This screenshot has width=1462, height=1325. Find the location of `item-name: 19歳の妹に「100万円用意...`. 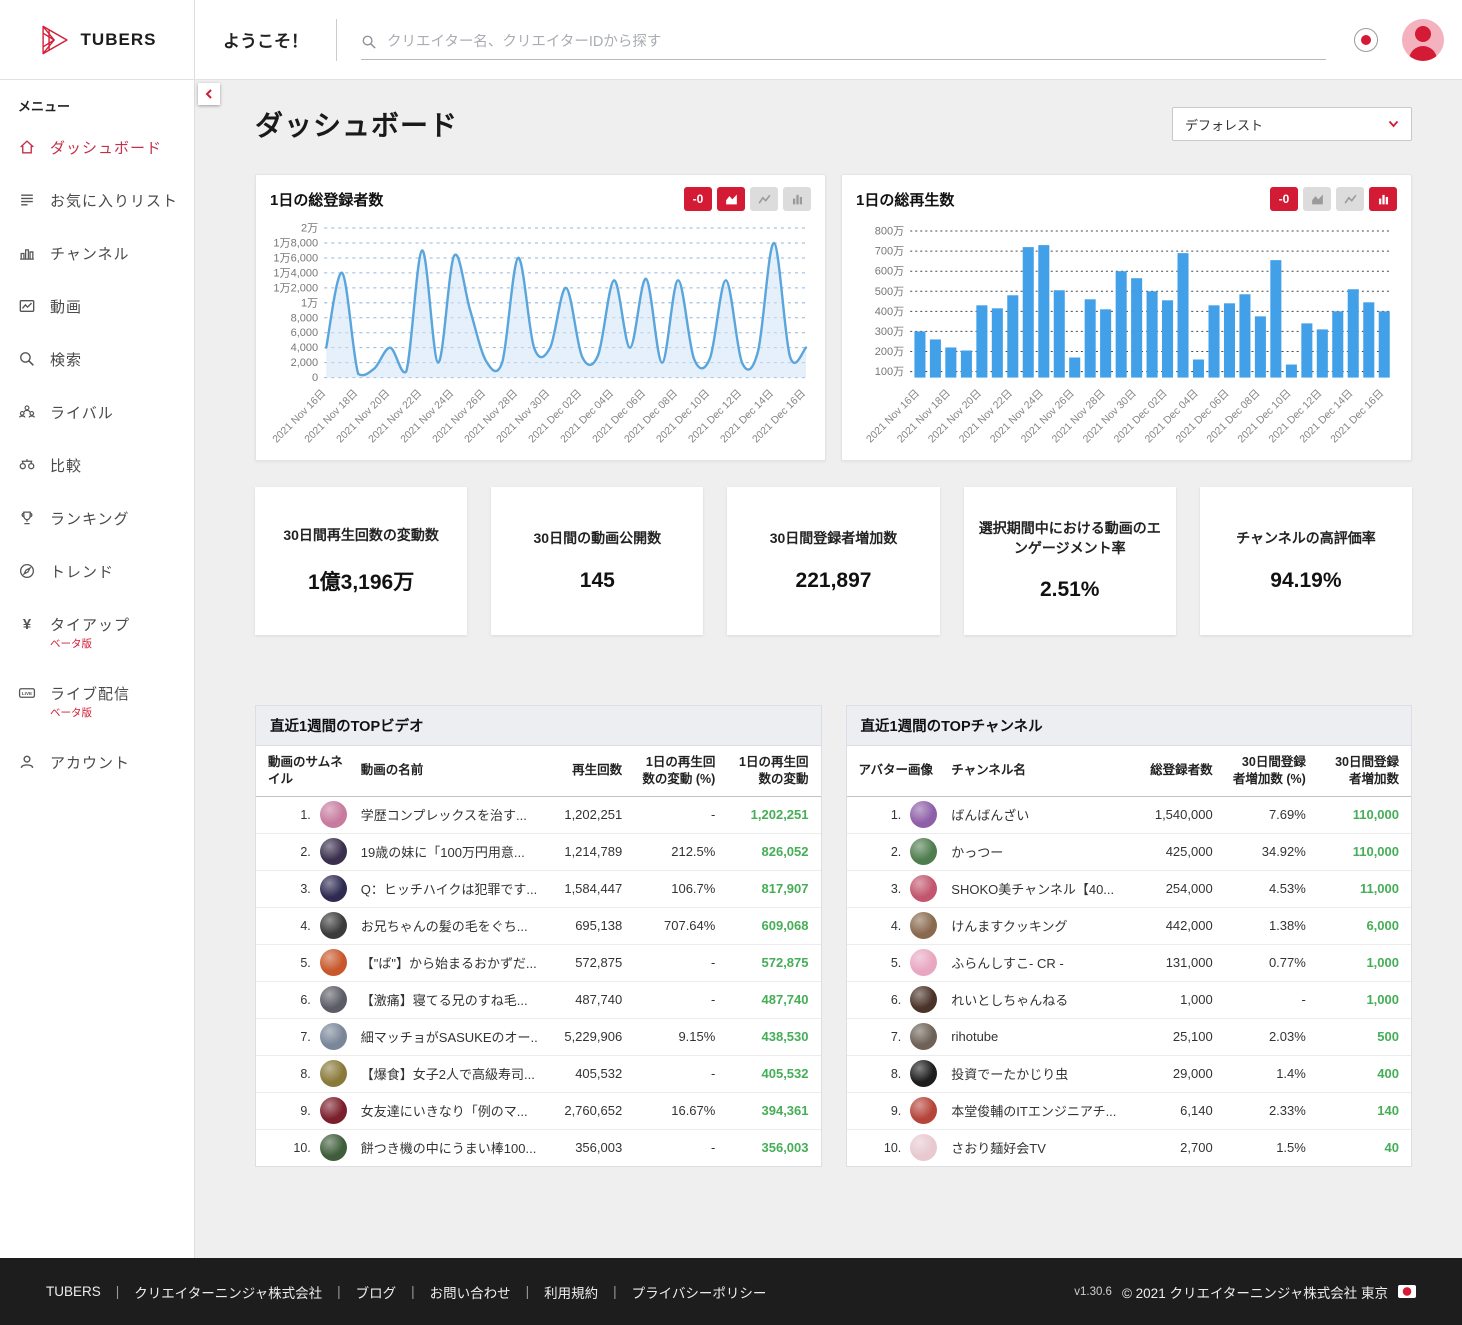

item-name: 19歳の妹に「100万円用意... is located at coordinates (446, 851).